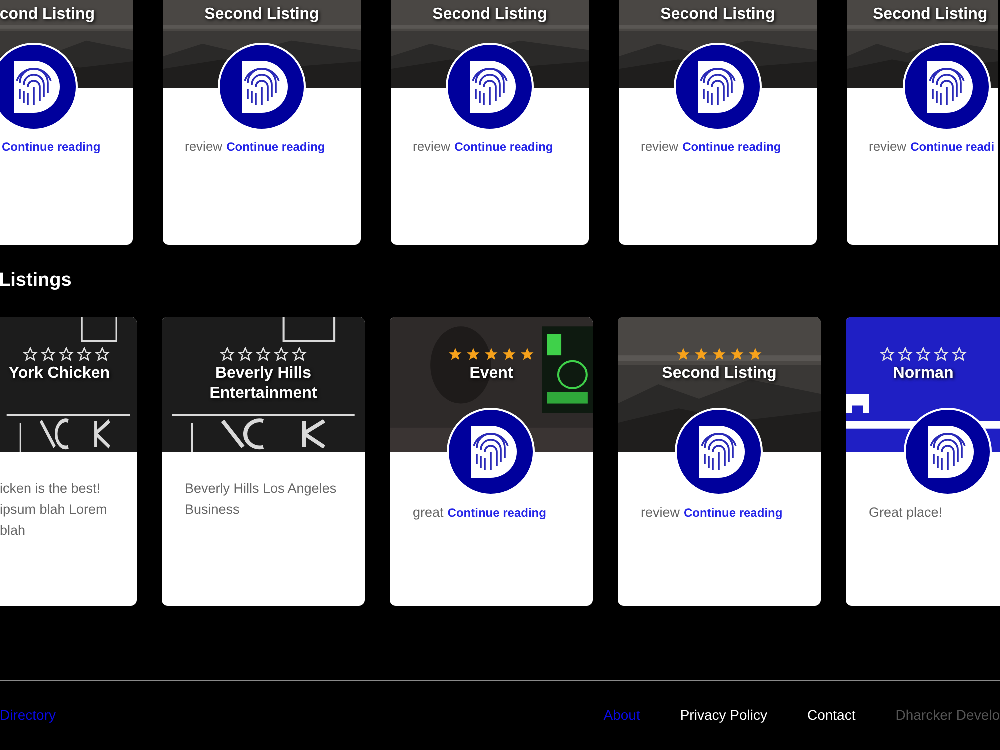 The image size is (1000, 750). Describe the element at coordinates (492, 374) in the screenshot. I see `listing-title: Event` at that location.